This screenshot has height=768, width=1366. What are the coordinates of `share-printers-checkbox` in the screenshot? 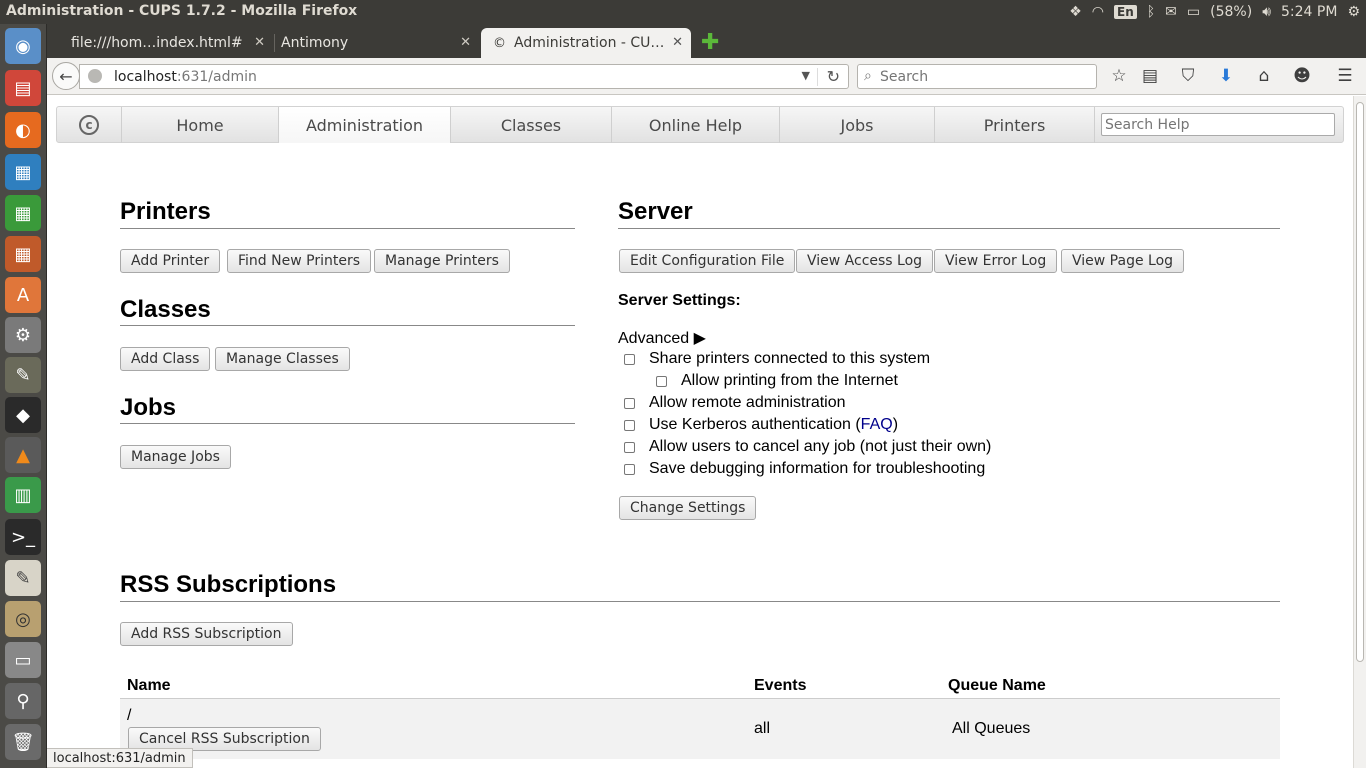 It's located at (629, 359).